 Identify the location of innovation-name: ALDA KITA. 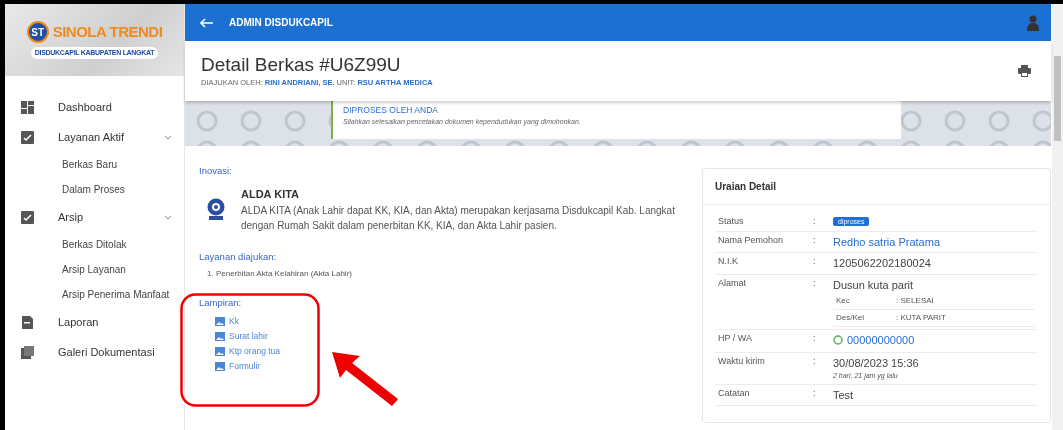
(271, 195).